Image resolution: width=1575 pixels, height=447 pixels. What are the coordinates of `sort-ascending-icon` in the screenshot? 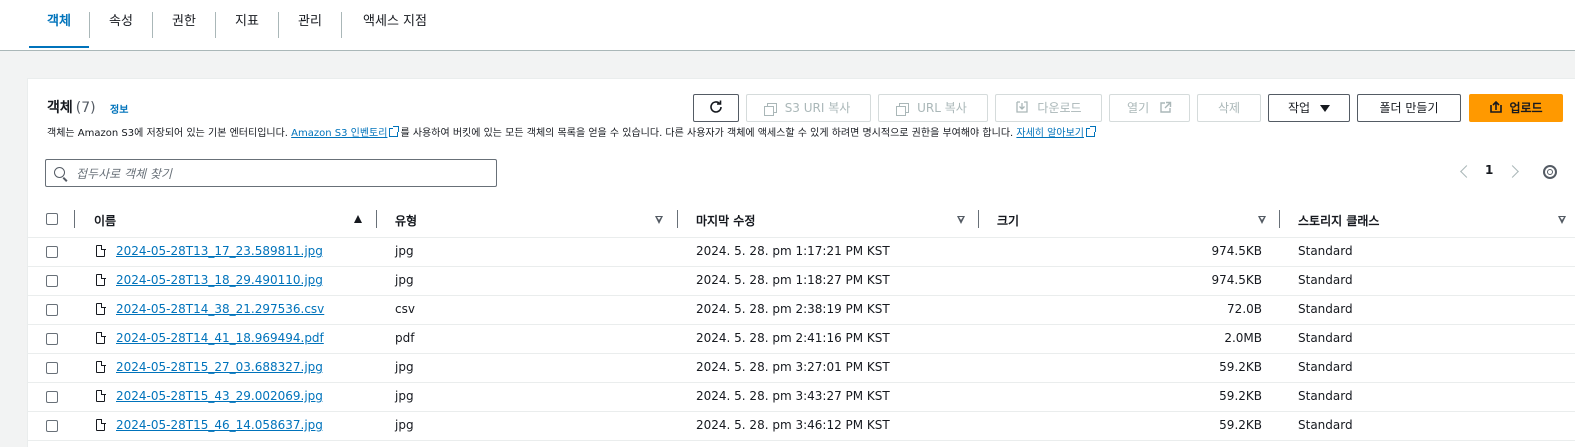 It's located at (358, 219).